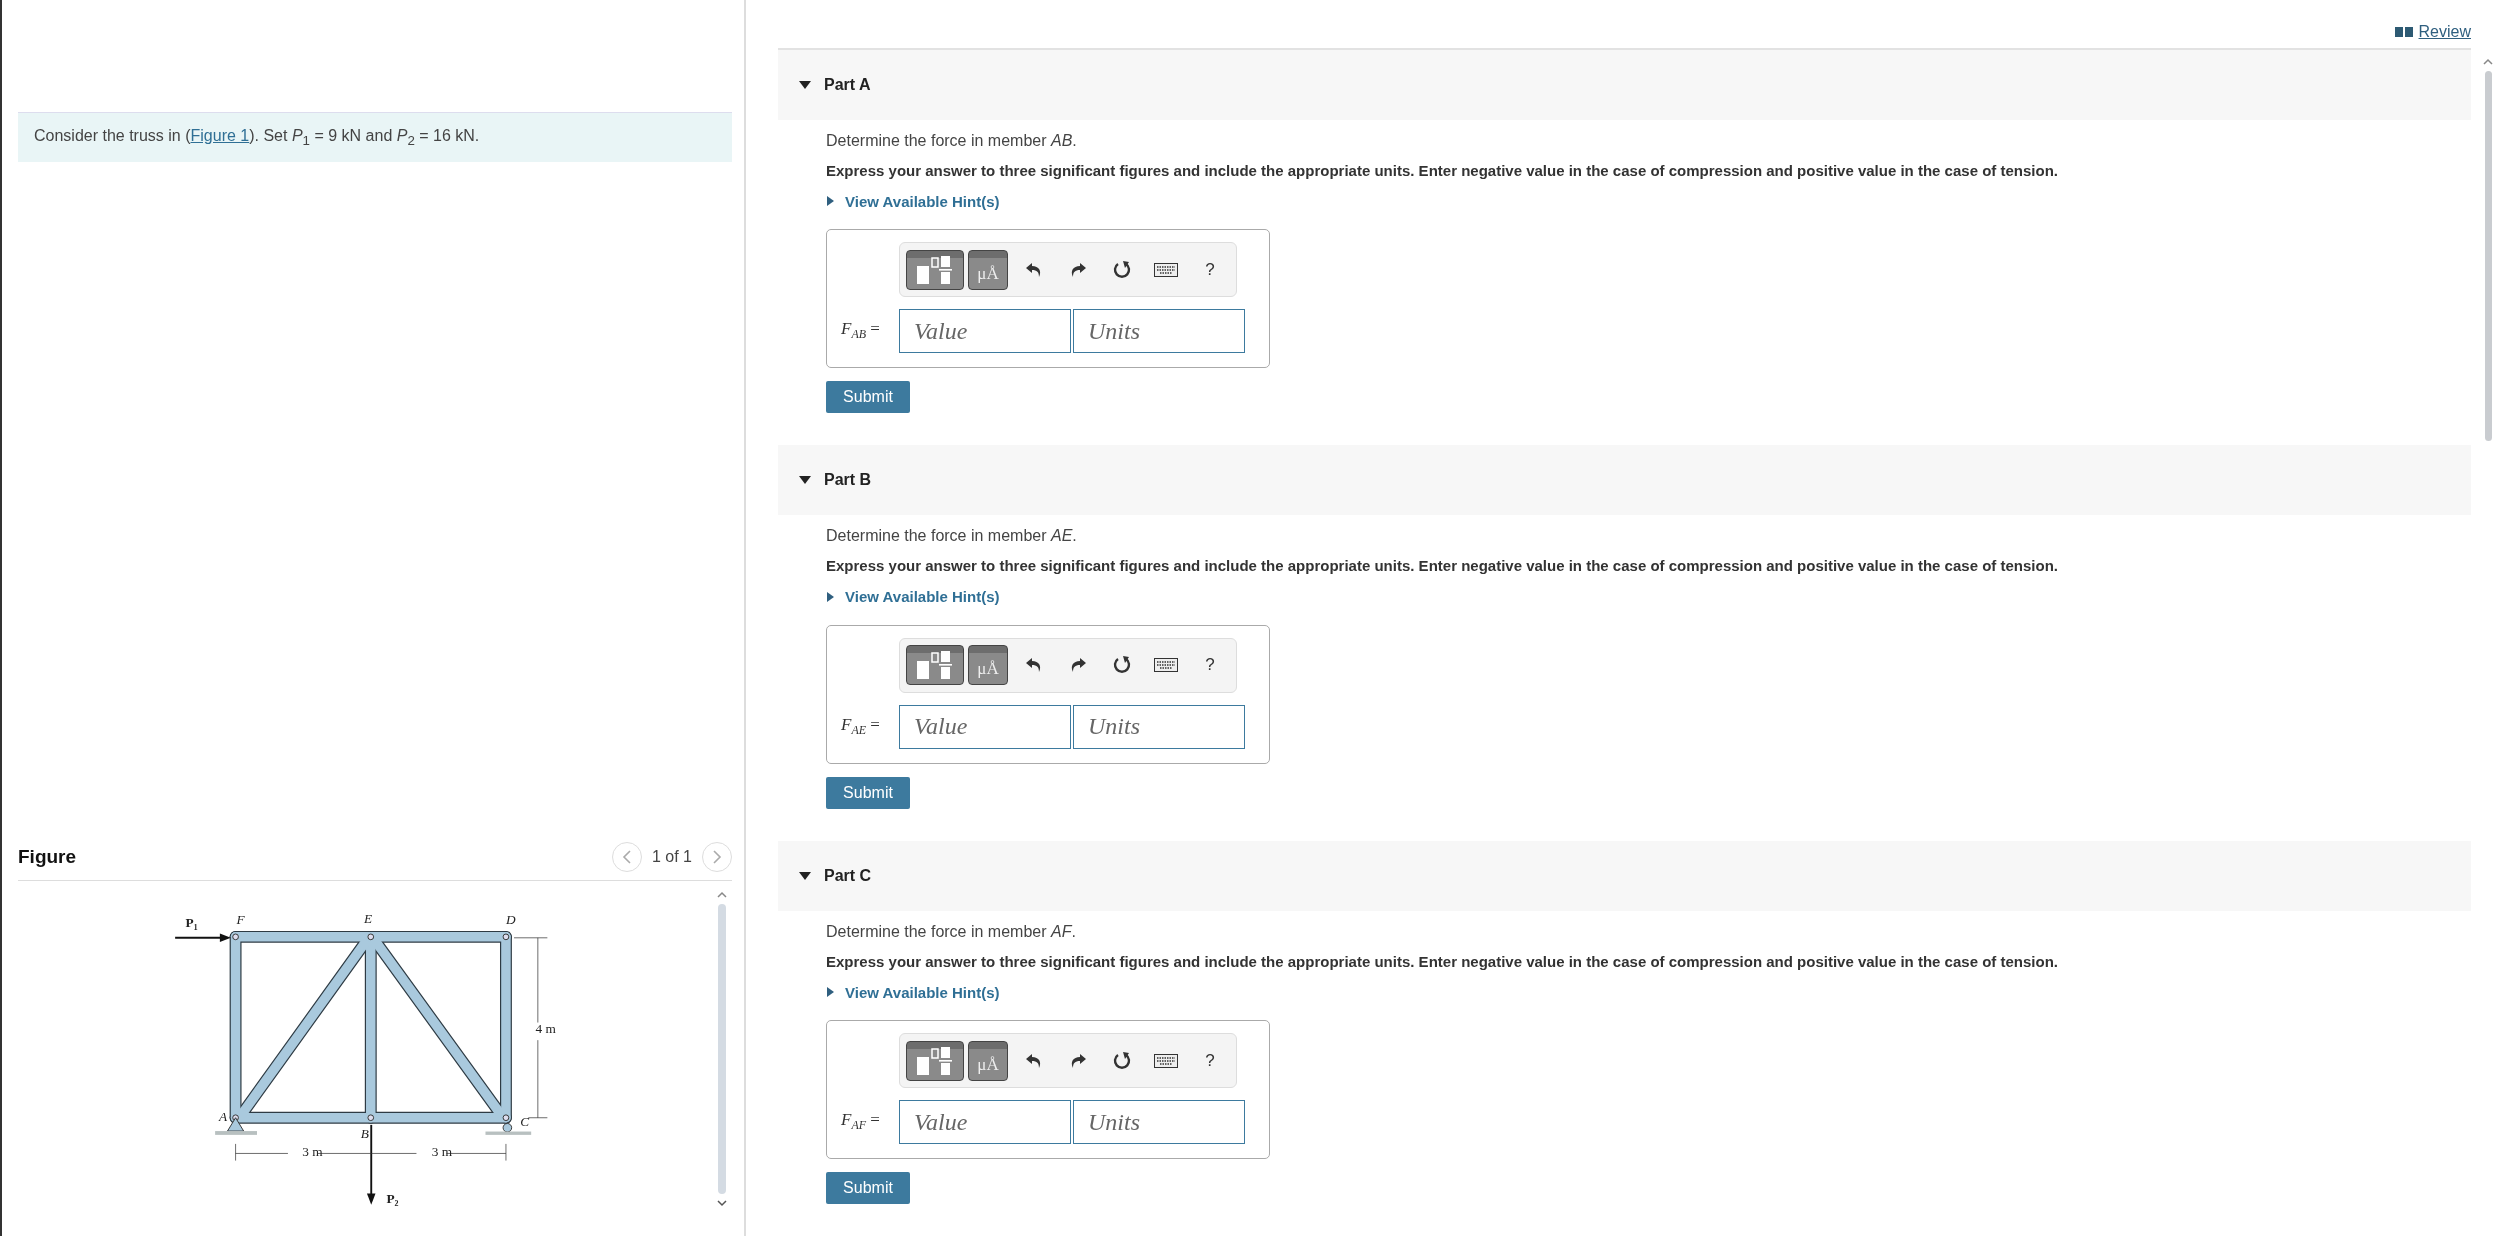 Image resolution: width=2495 pixels, height=1236 pixels. Describe the element at coordinates (861, 1122) in the screenshot. I see `variable-label: F$_{AF}$ =` at that location.